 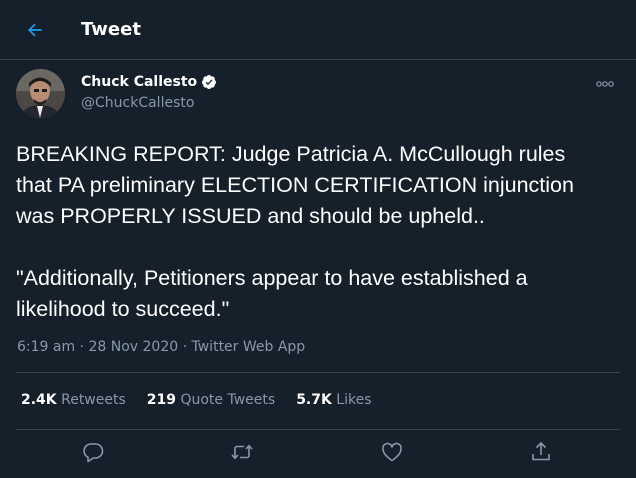 What do you see at coordinates (228, 400) in the screenshot?
I see `quote-tweets-label: Quote Tweets` at bounding box center [228, 400].